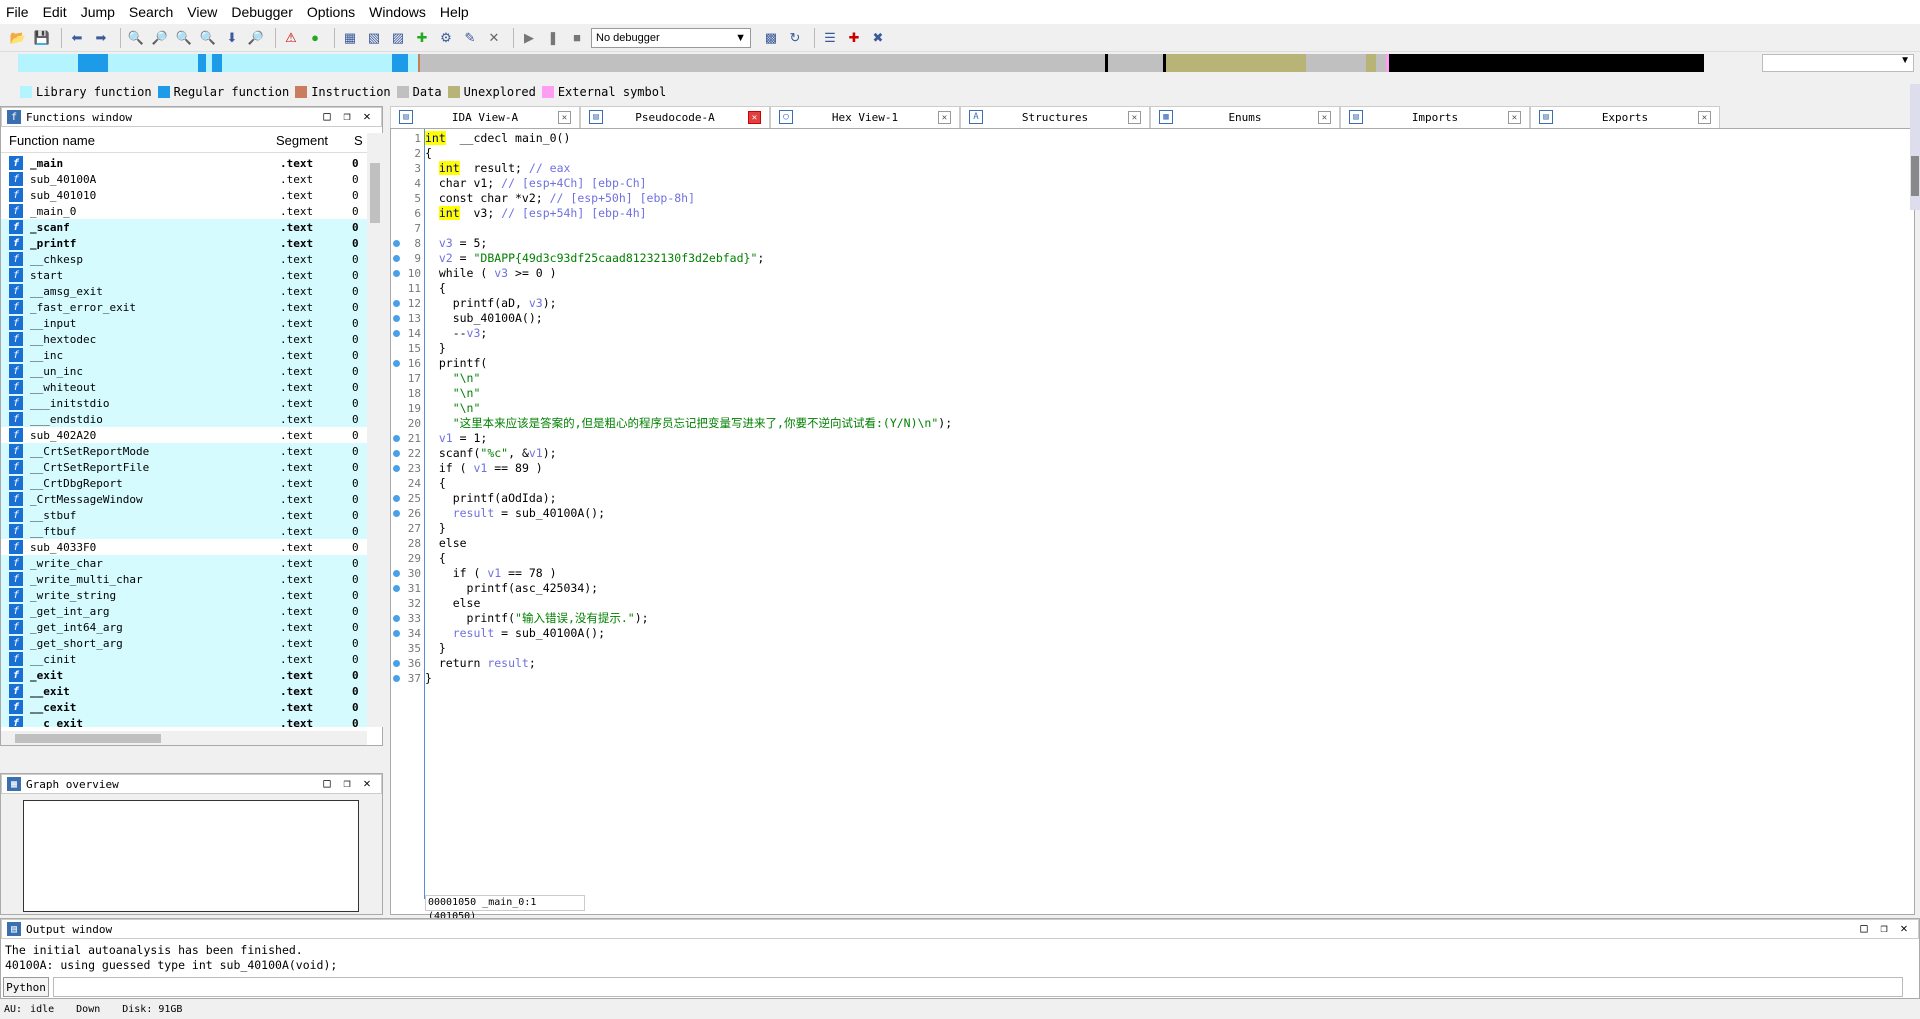 The image size is (1920, 1019). I want to click on function-row: f _CrtMessageWindow .text 0, so click(184, 499).